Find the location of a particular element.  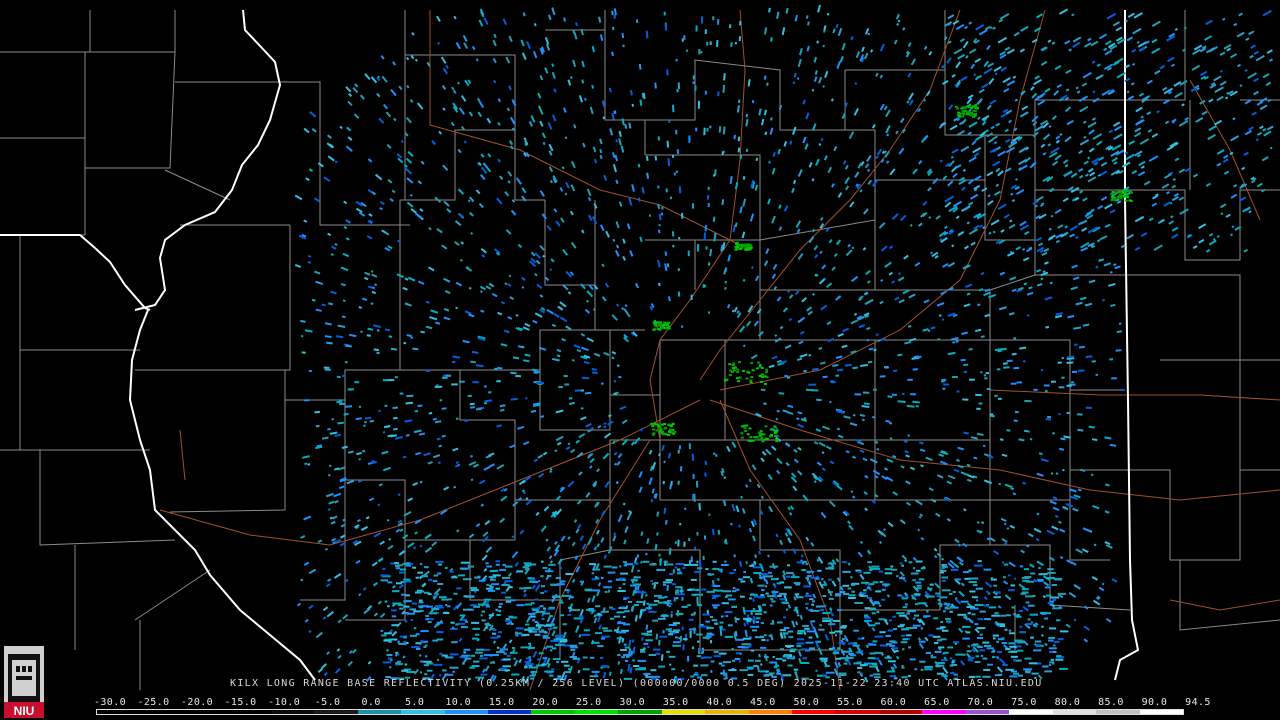

niu-logo: NIU is located at coordinates (24, 682).